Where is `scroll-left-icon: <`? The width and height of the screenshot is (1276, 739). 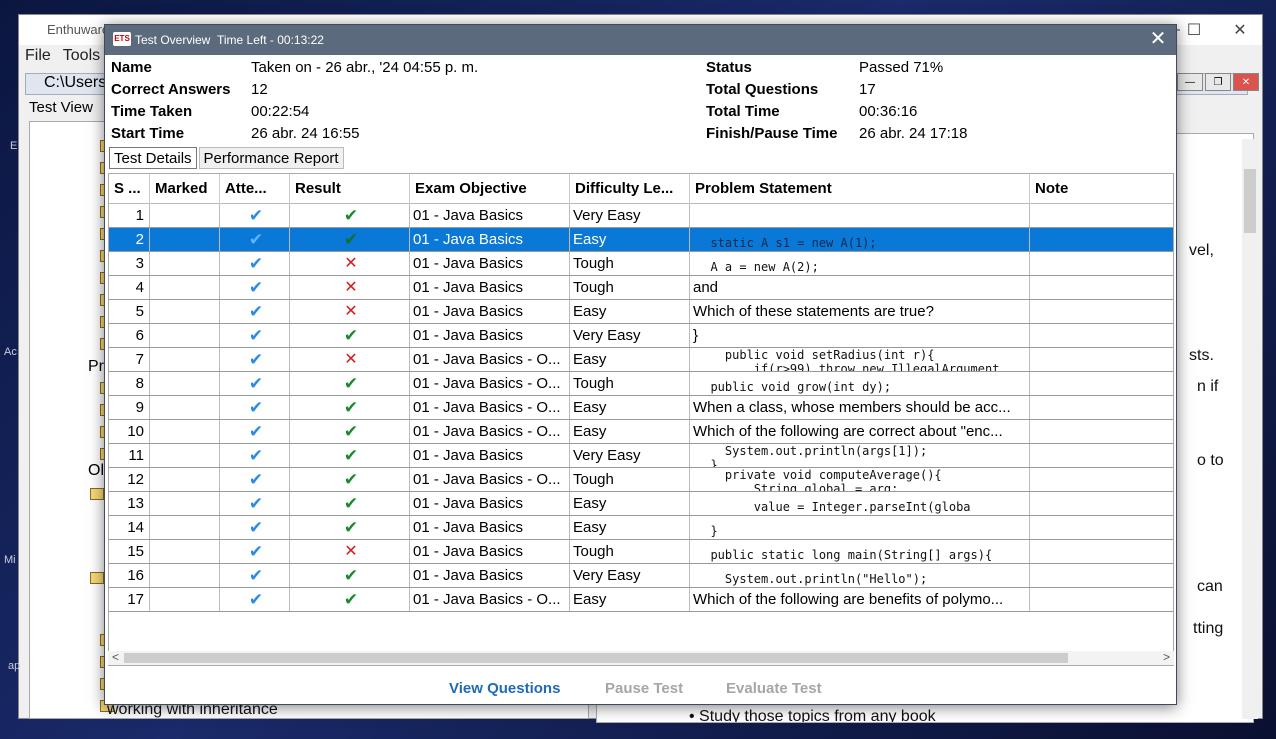
scroll-left-icon: < is located at coordinates (115, 657).